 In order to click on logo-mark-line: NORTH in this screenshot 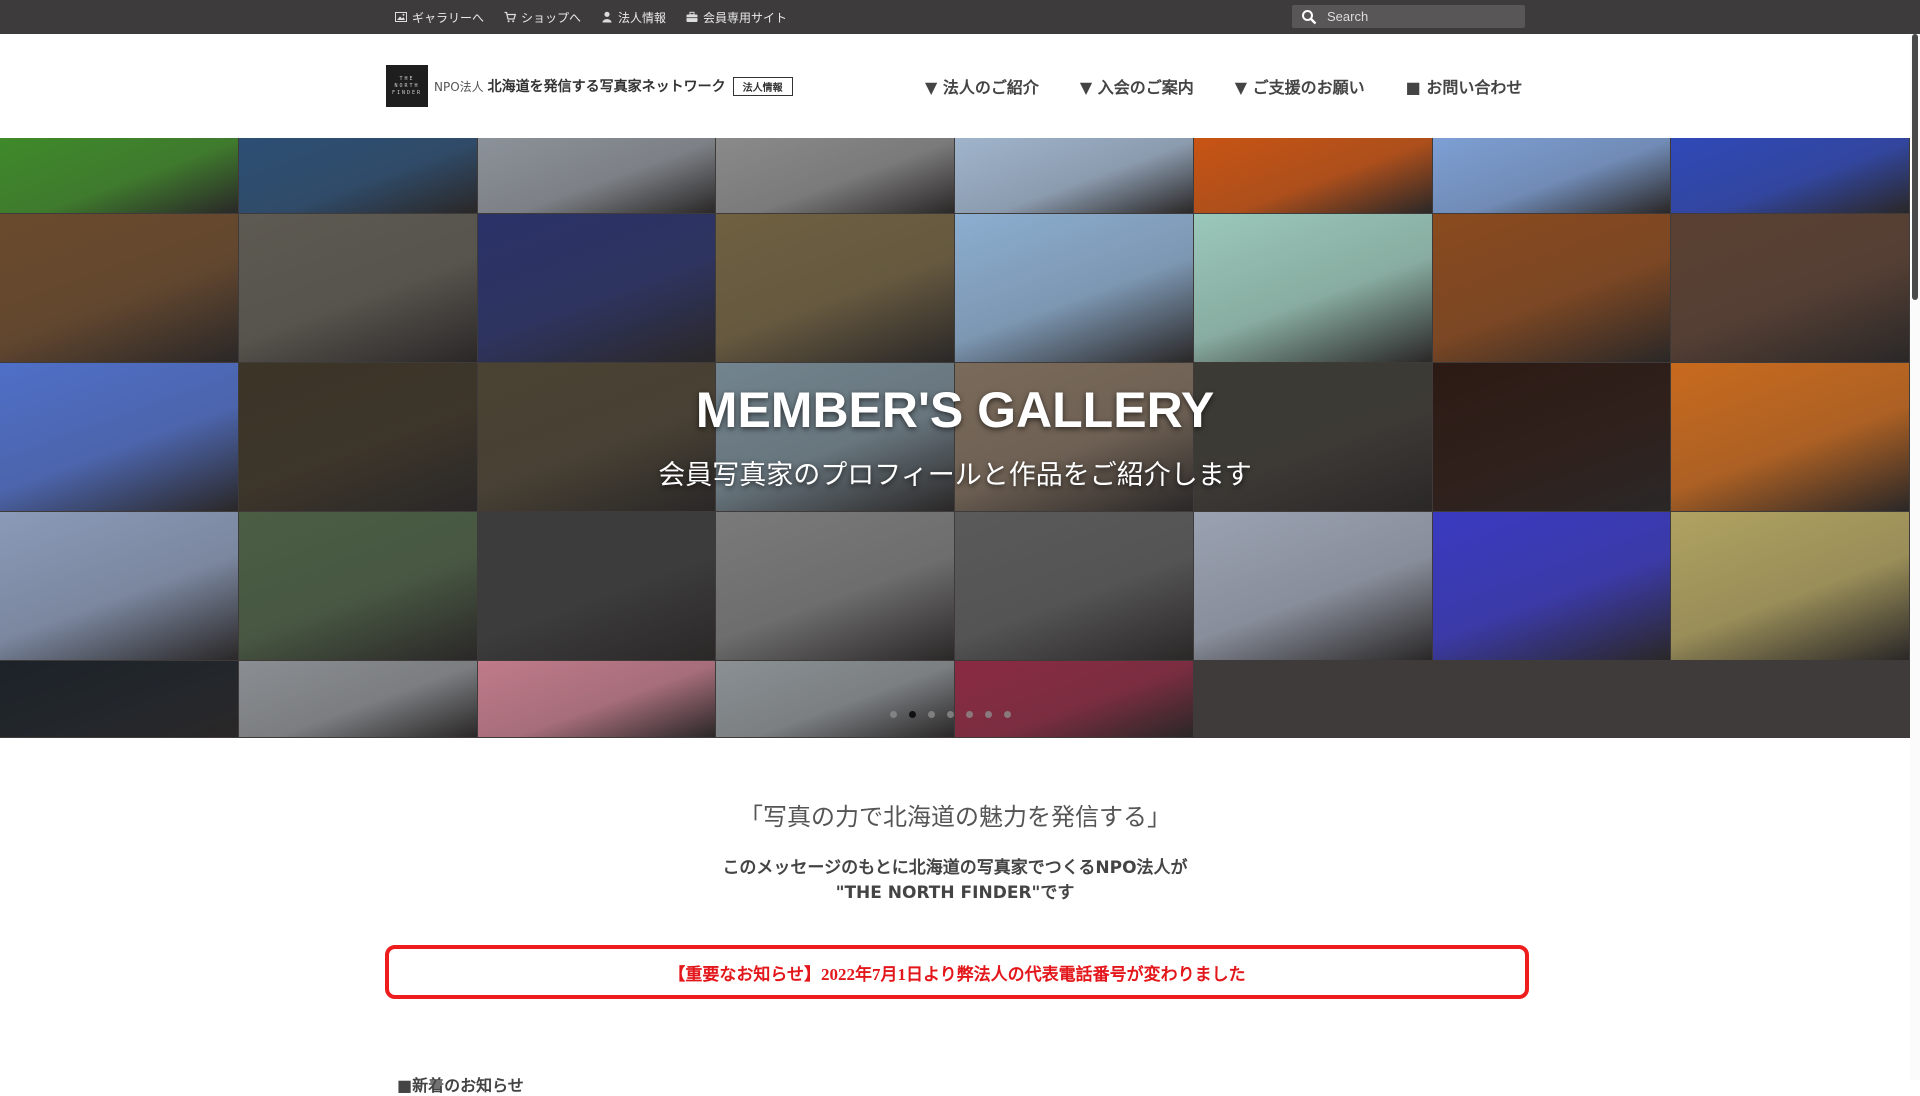, I will do `click(407, 85)`.